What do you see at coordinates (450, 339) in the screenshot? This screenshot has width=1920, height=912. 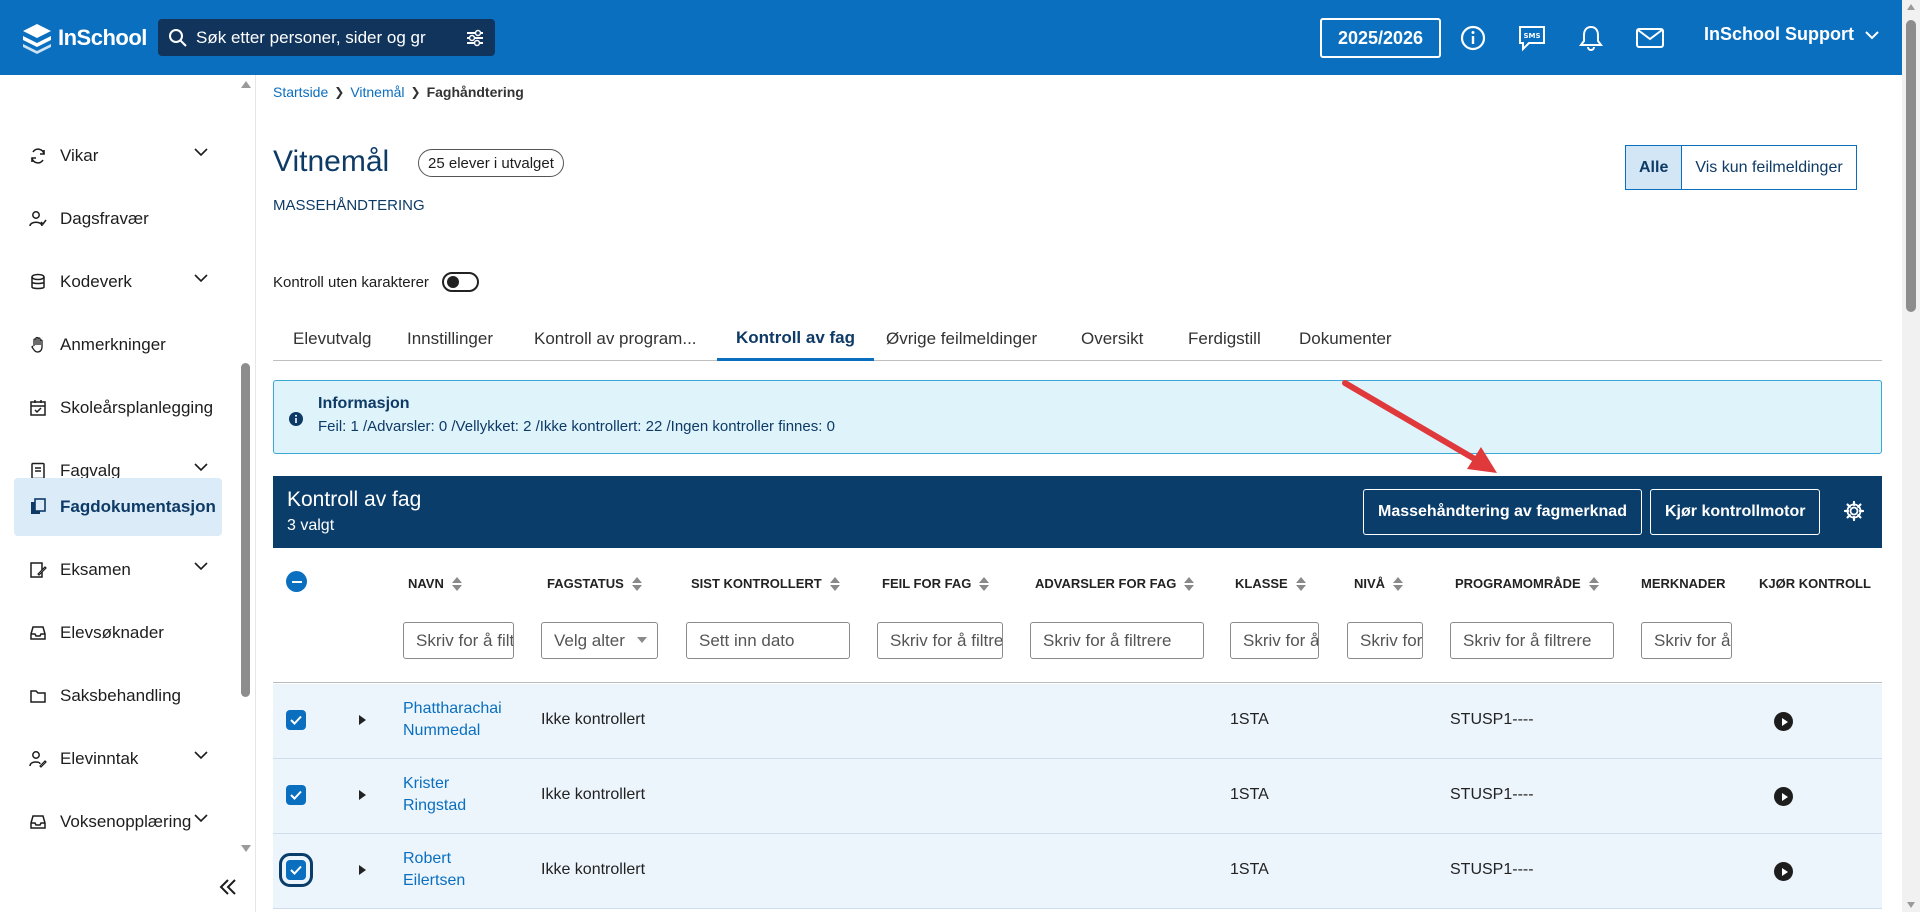 I see `tab-innstillinger: Innstillinger` at bounding box center [450, 339].